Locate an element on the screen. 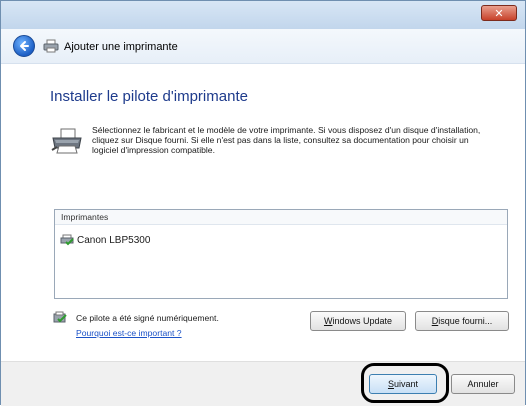 The image size is (526, 406). why-important-link: Pourquoi est-ce important ? is located at coordinates (129, 333).